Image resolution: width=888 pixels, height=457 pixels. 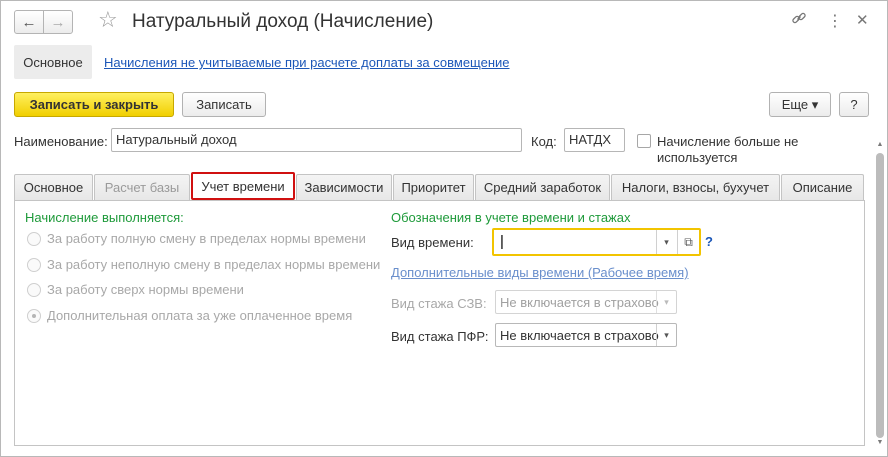 I want to click on time-kind-input: | ▾ ⧉, so click(x=596, y=242).